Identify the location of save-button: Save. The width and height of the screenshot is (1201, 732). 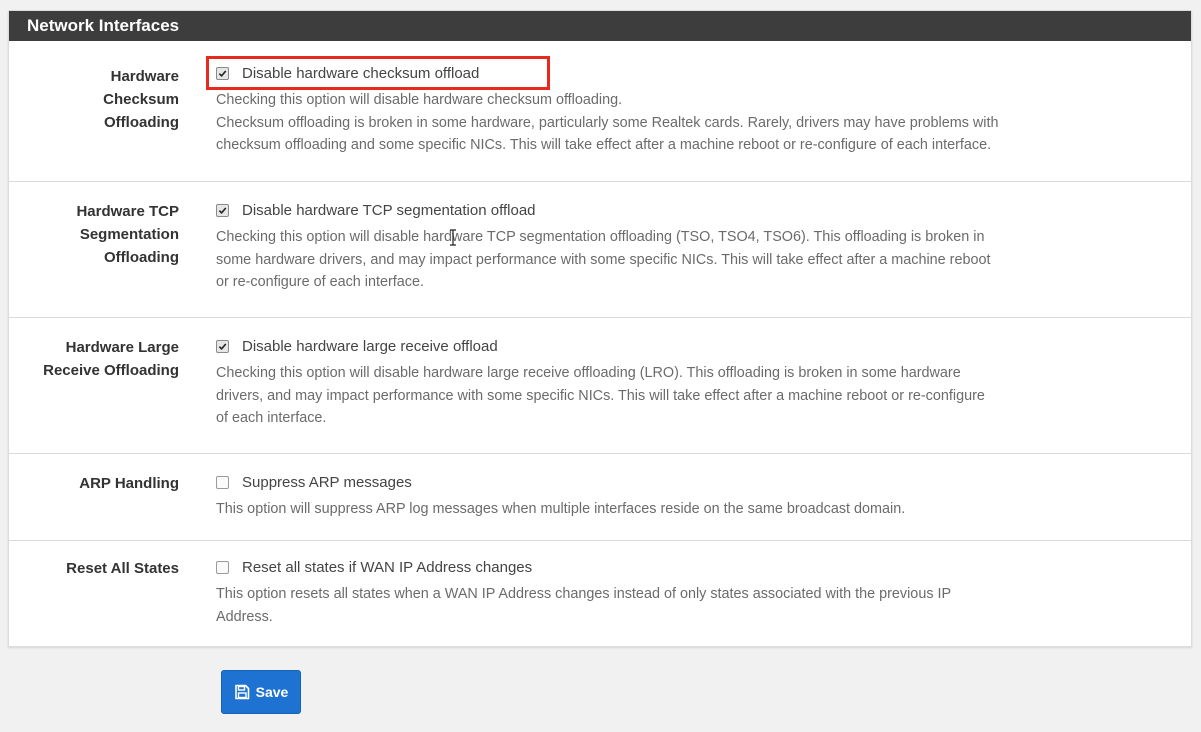
(261, 692).